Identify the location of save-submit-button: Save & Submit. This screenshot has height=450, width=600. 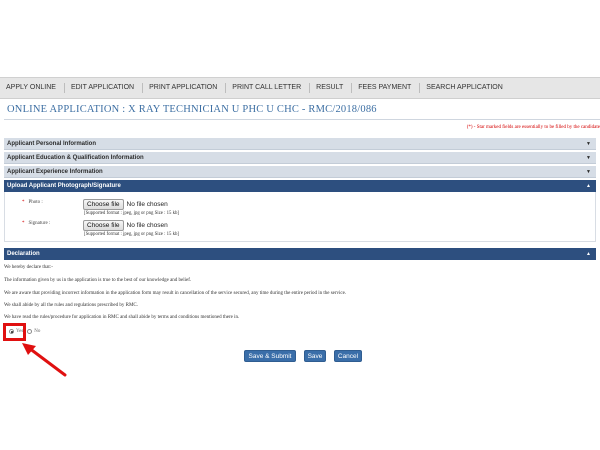
(270, 356).